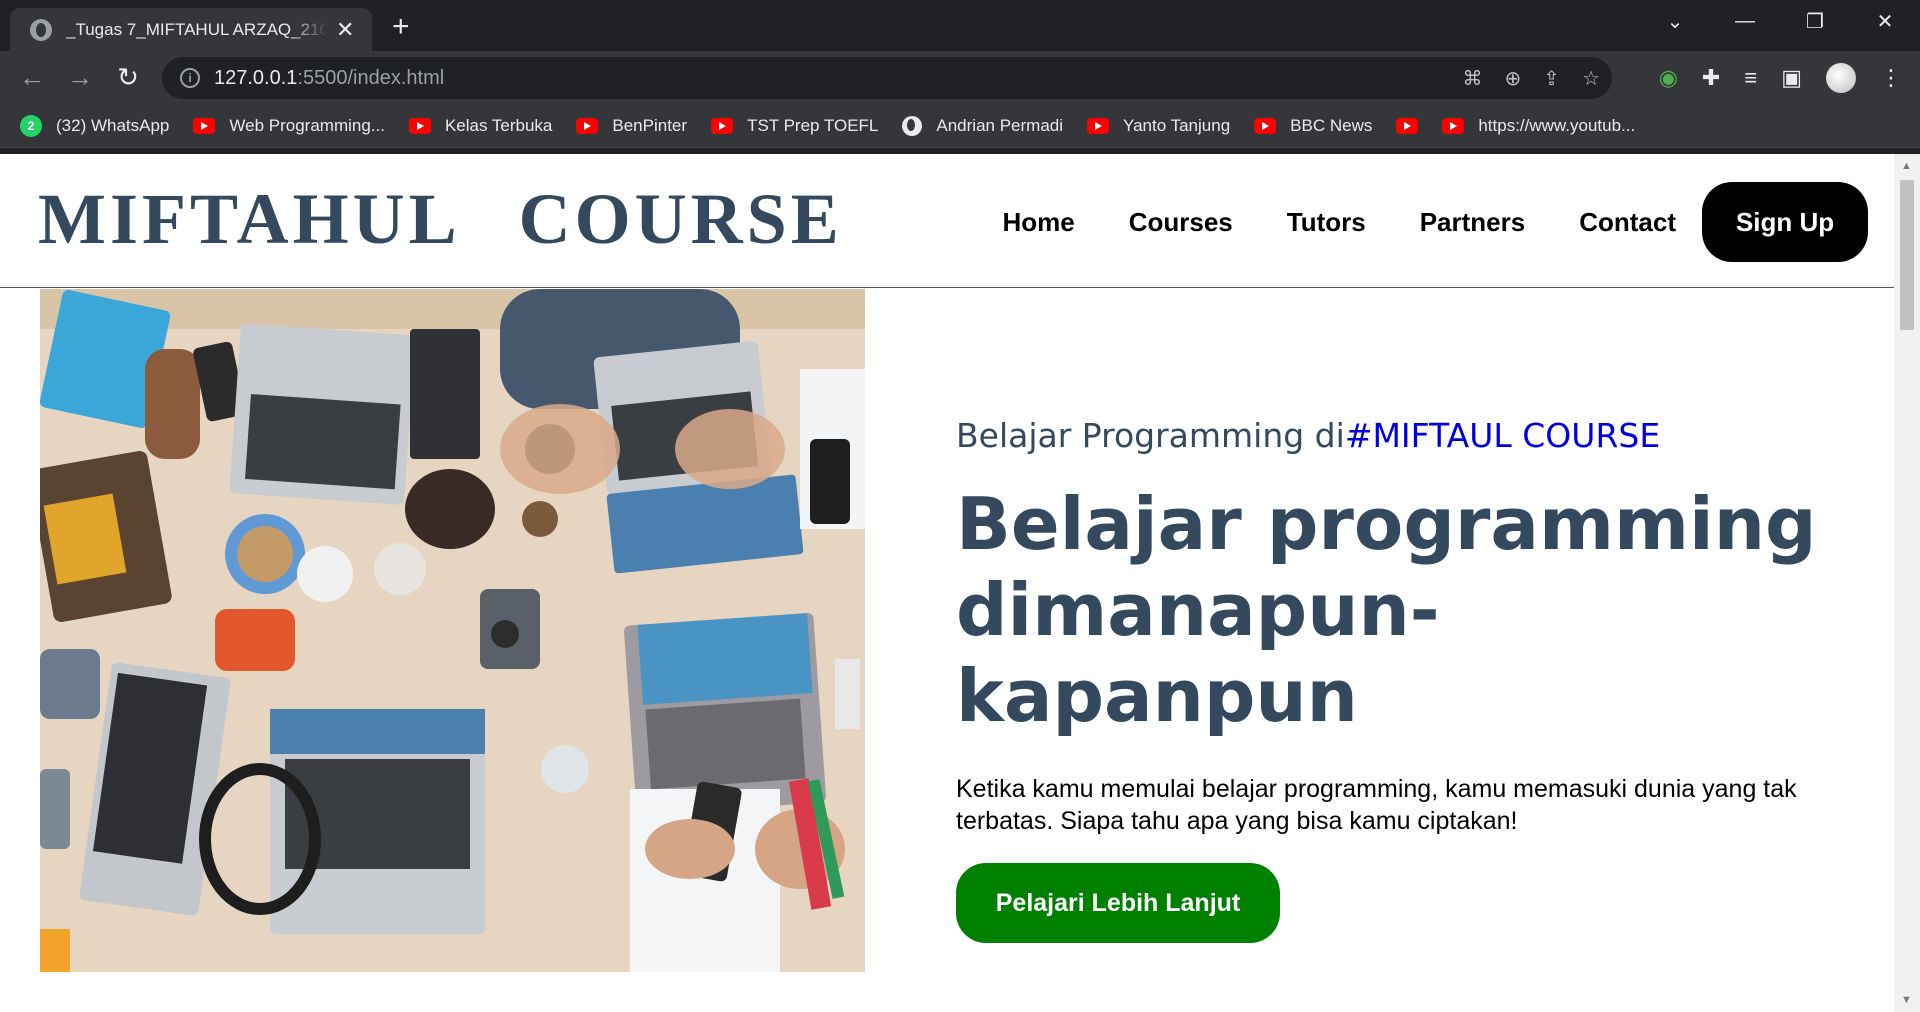 The width and height of the screenshot is (1920, 1012). I want to click on nav-courses: Courses, so click(1181, 222).